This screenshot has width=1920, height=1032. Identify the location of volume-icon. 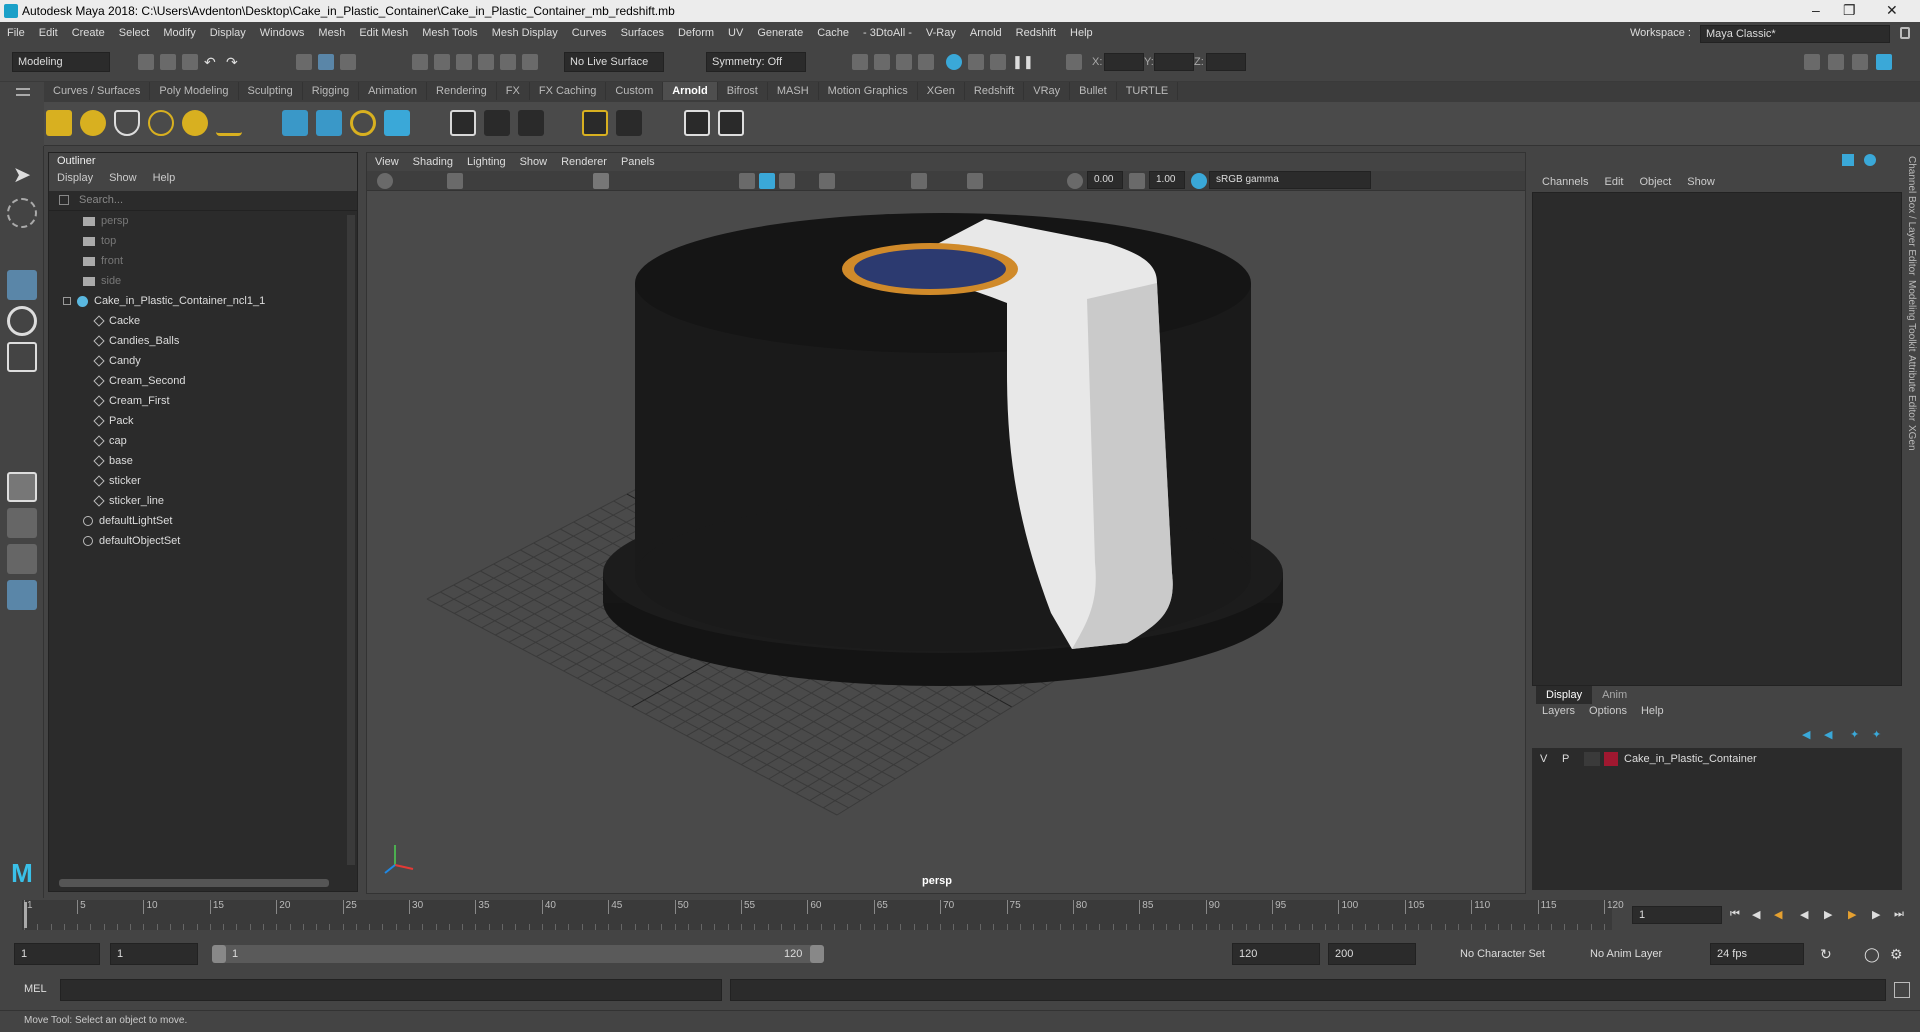
(397, 123).